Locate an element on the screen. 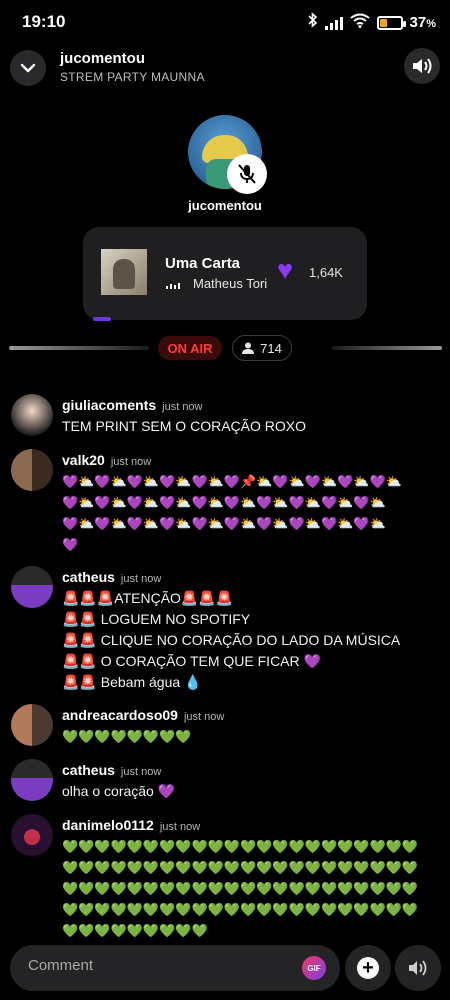  on-air-badge: ON AIR is located at coordinates (190, 348).